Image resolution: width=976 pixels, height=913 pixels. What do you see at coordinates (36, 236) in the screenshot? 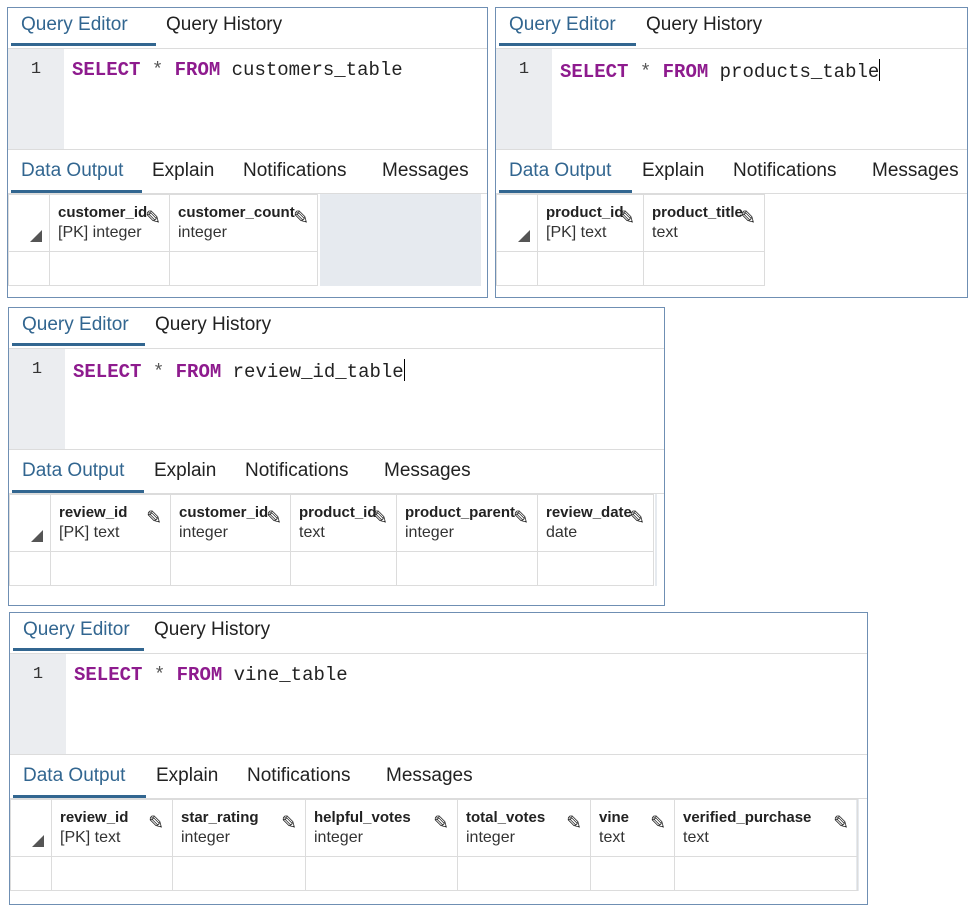
I see `corner-triangle-icon` at bounding box center [36, 236].